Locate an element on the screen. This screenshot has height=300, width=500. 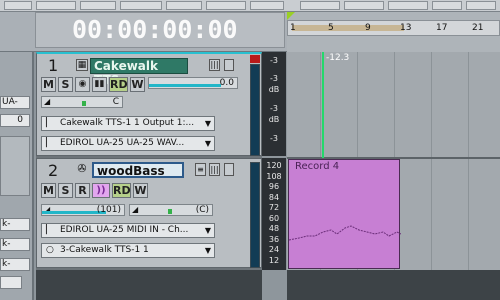
pan-value: (C) is located at coordinates (202, 210).